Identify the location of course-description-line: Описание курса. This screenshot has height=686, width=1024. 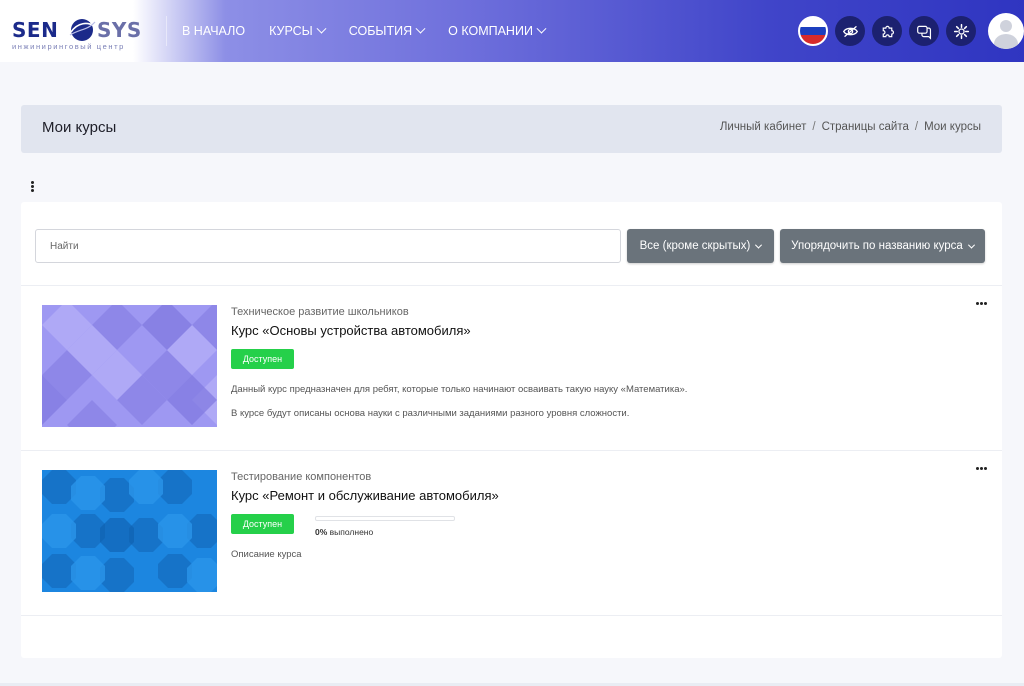
(266, 554).